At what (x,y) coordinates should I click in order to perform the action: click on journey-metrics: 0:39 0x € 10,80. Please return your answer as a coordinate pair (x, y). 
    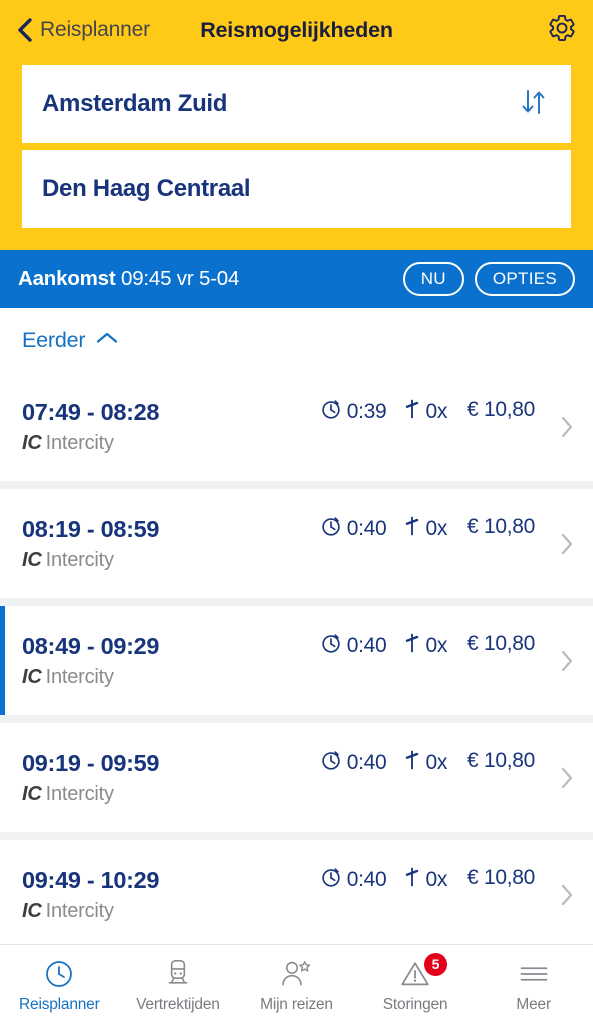
    Looking at the image, I should click on (427, 412).